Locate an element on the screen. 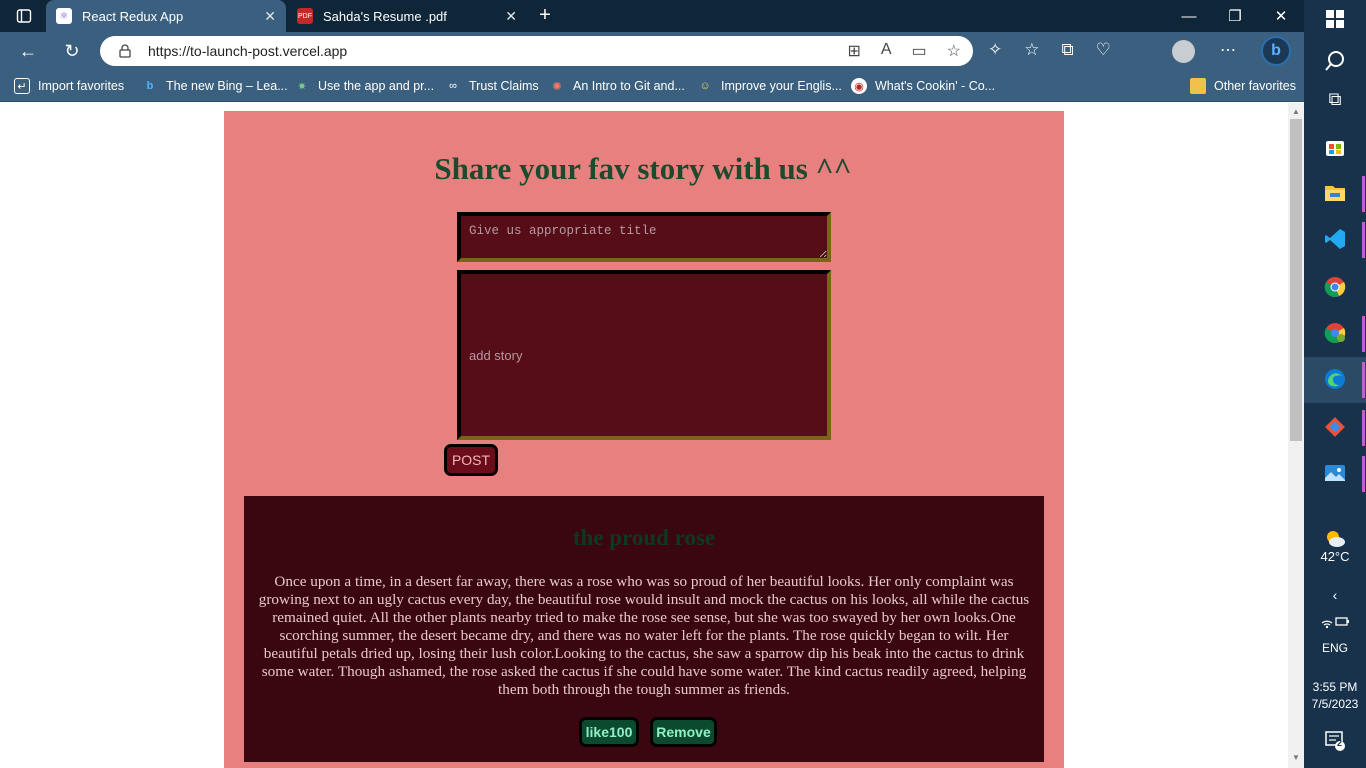 This screenshot has height=768, width=1366. extensions-icon: ✧ is located at coordinates (995, 50).